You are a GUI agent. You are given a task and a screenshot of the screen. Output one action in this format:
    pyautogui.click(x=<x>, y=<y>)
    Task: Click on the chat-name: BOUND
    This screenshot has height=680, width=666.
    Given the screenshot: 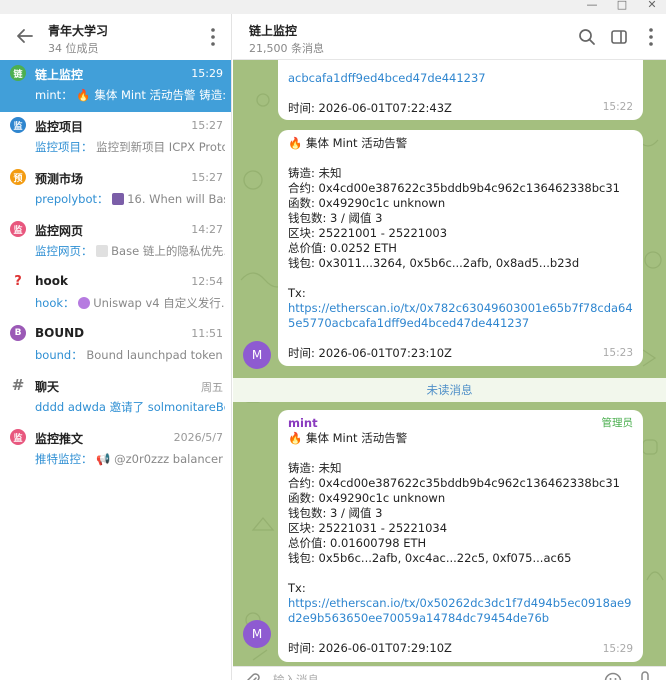 What is the action you would take?
    pyautogui.click(x=60, y=333)
    